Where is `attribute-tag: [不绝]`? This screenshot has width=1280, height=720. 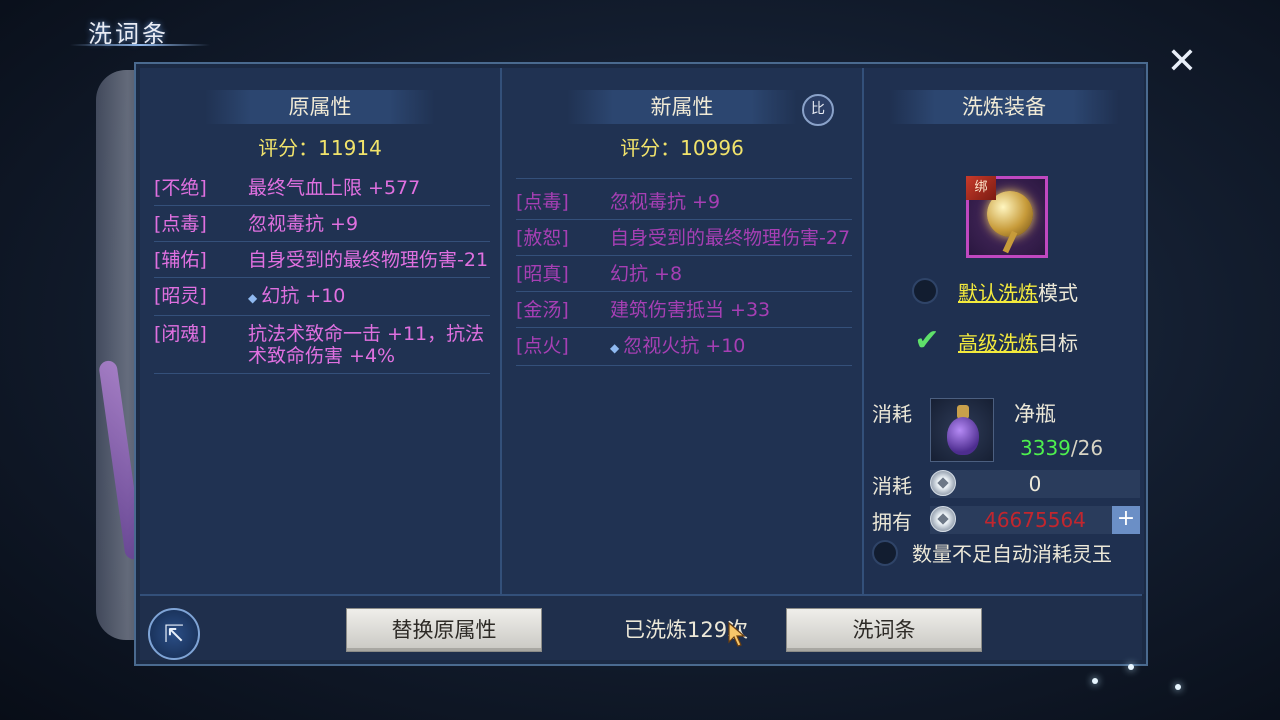 attribute-tag: [不绝] is located at coordinates (180, 188).